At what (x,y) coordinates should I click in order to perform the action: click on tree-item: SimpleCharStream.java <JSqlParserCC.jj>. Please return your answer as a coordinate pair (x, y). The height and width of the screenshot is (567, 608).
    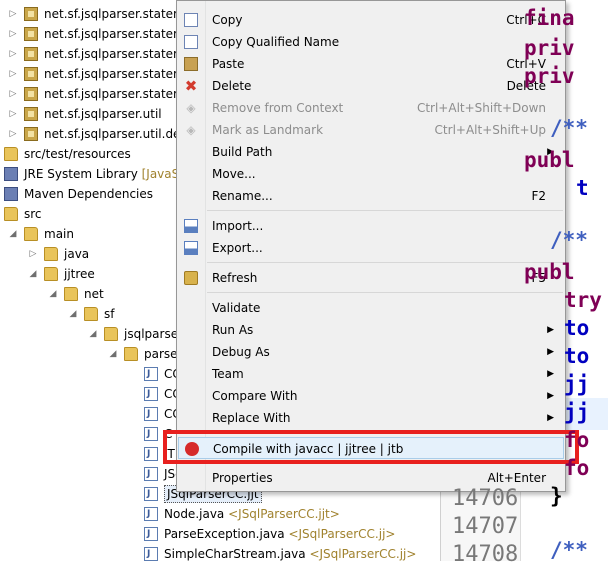
    Looking at the image, I should click on (220, 554).